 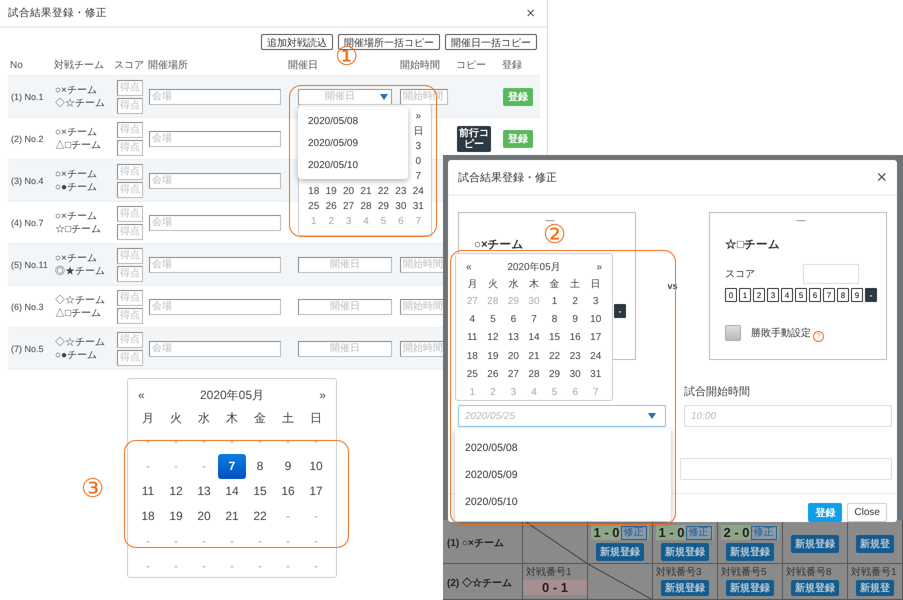 What do you see at coordinates (554, 302) in the screenshot?
I see `day-cell: 1` at bounding box center [554, 302].